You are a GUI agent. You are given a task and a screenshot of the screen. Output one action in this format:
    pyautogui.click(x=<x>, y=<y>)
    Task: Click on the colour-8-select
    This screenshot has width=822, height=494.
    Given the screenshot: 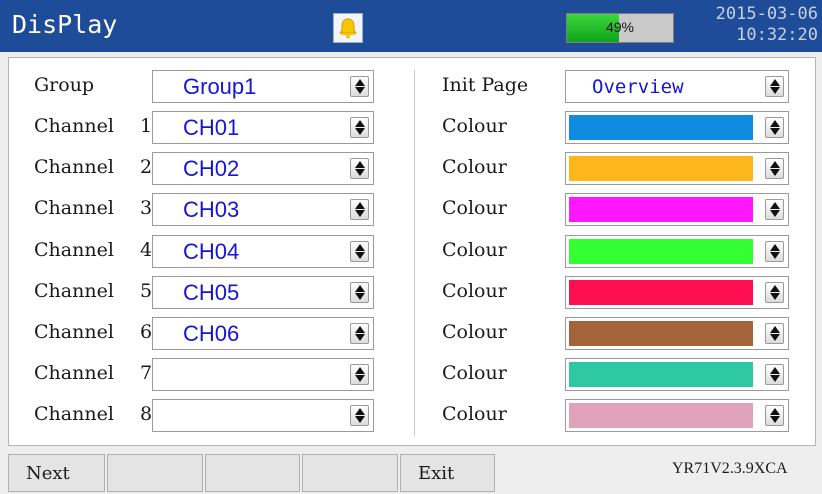 What is the action you would take?
    pyautogui.click(x=677, y=415)
    